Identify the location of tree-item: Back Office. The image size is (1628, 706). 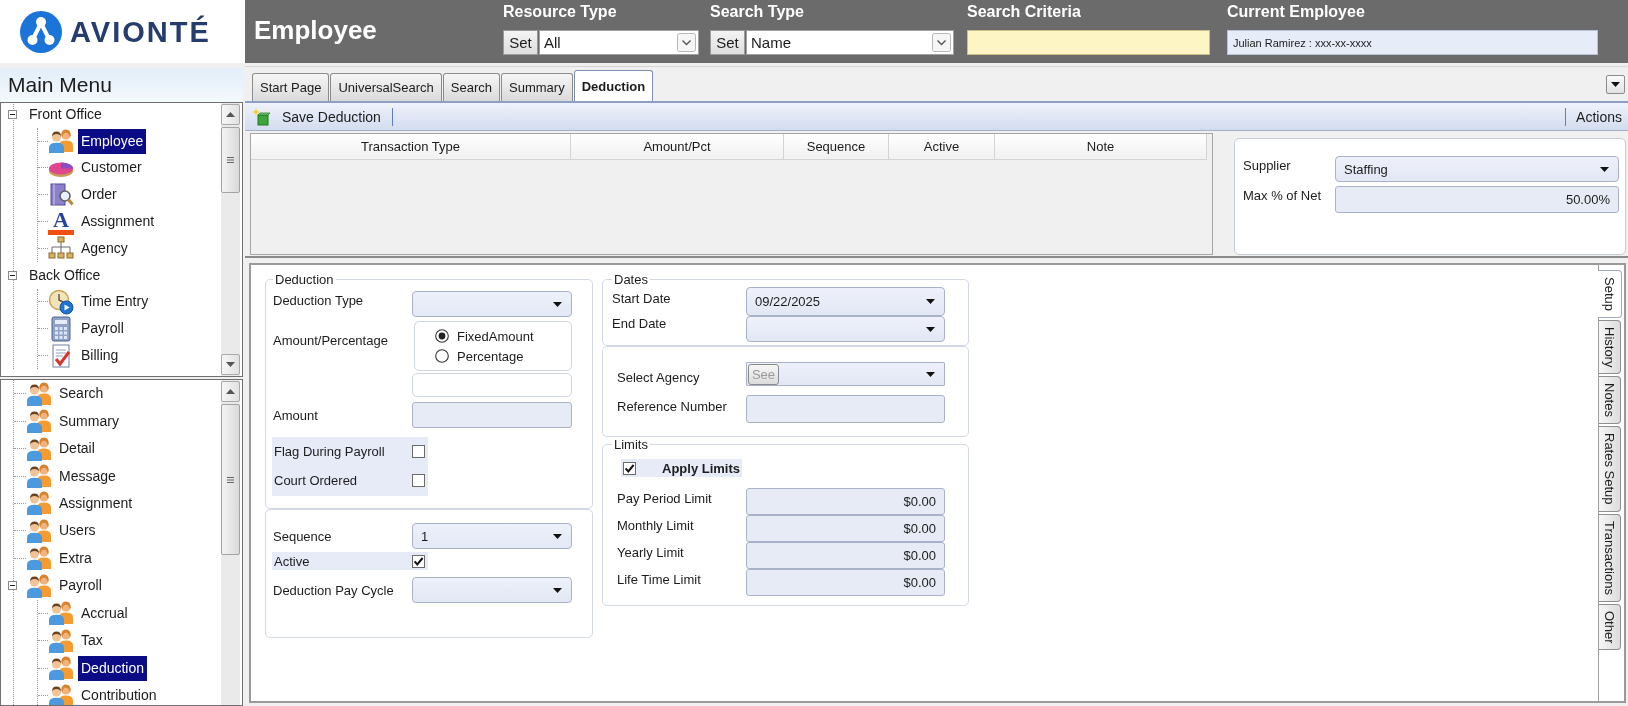
(65, 275).